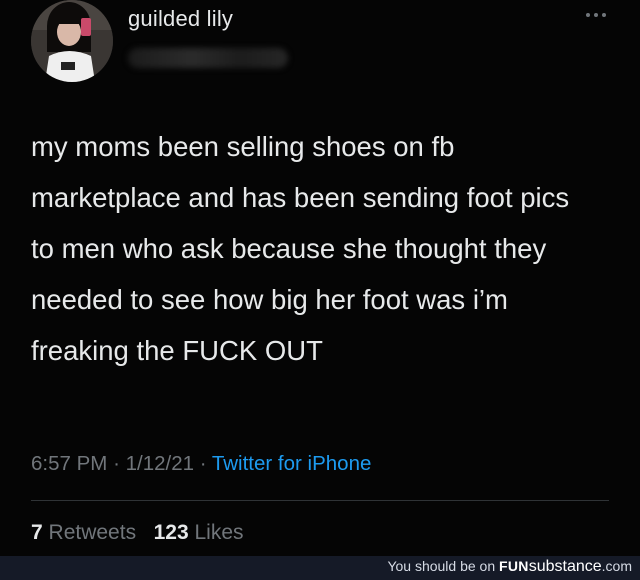 This screenshot has height=580, width=640. What do you see at coordinates (208, 58) in the screenshot?
I see `blurred-handle` at bounding box center [208, 58].